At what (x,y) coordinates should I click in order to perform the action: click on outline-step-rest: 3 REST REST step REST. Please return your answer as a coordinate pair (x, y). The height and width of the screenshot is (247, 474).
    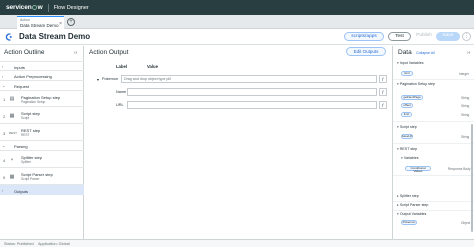
    Looking at the image, I should click on (42, 131).